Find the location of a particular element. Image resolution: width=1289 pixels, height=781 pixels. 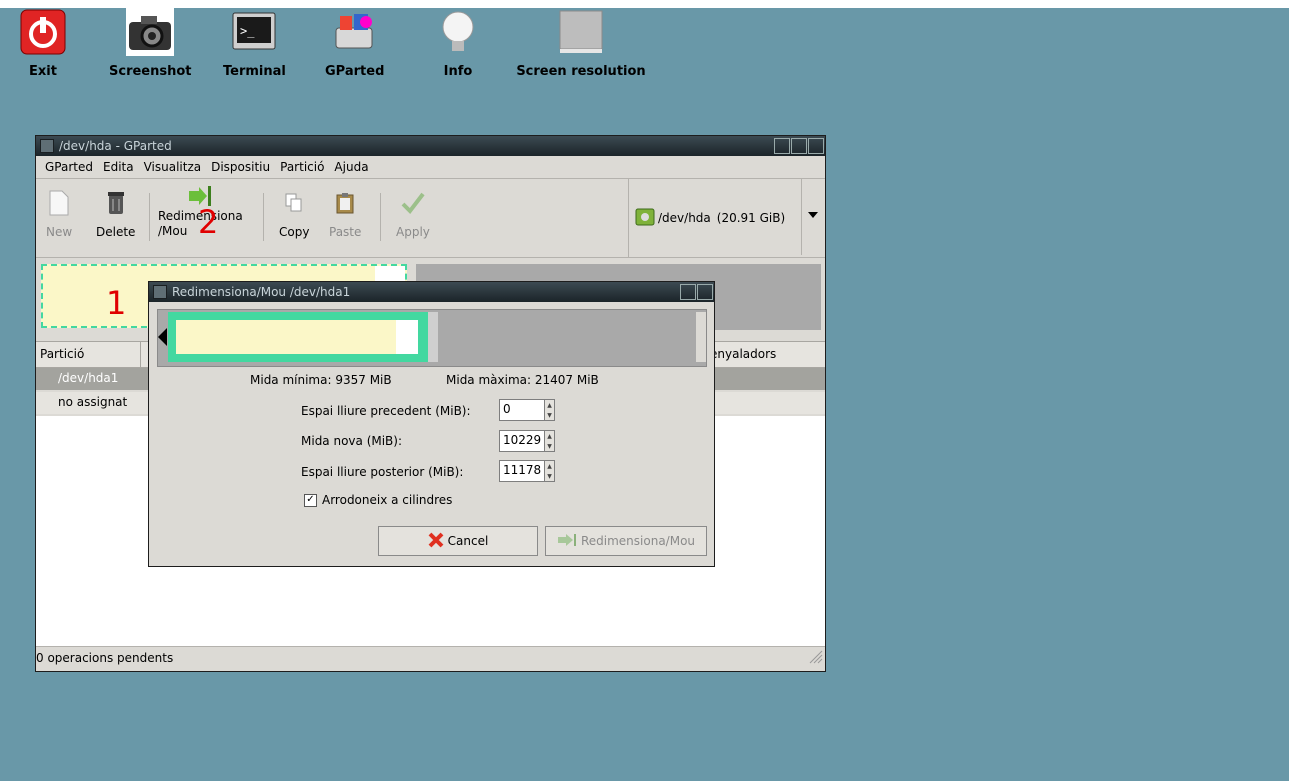

checkbox-checked-icon: ✓ is located at coordinates (310, 500).